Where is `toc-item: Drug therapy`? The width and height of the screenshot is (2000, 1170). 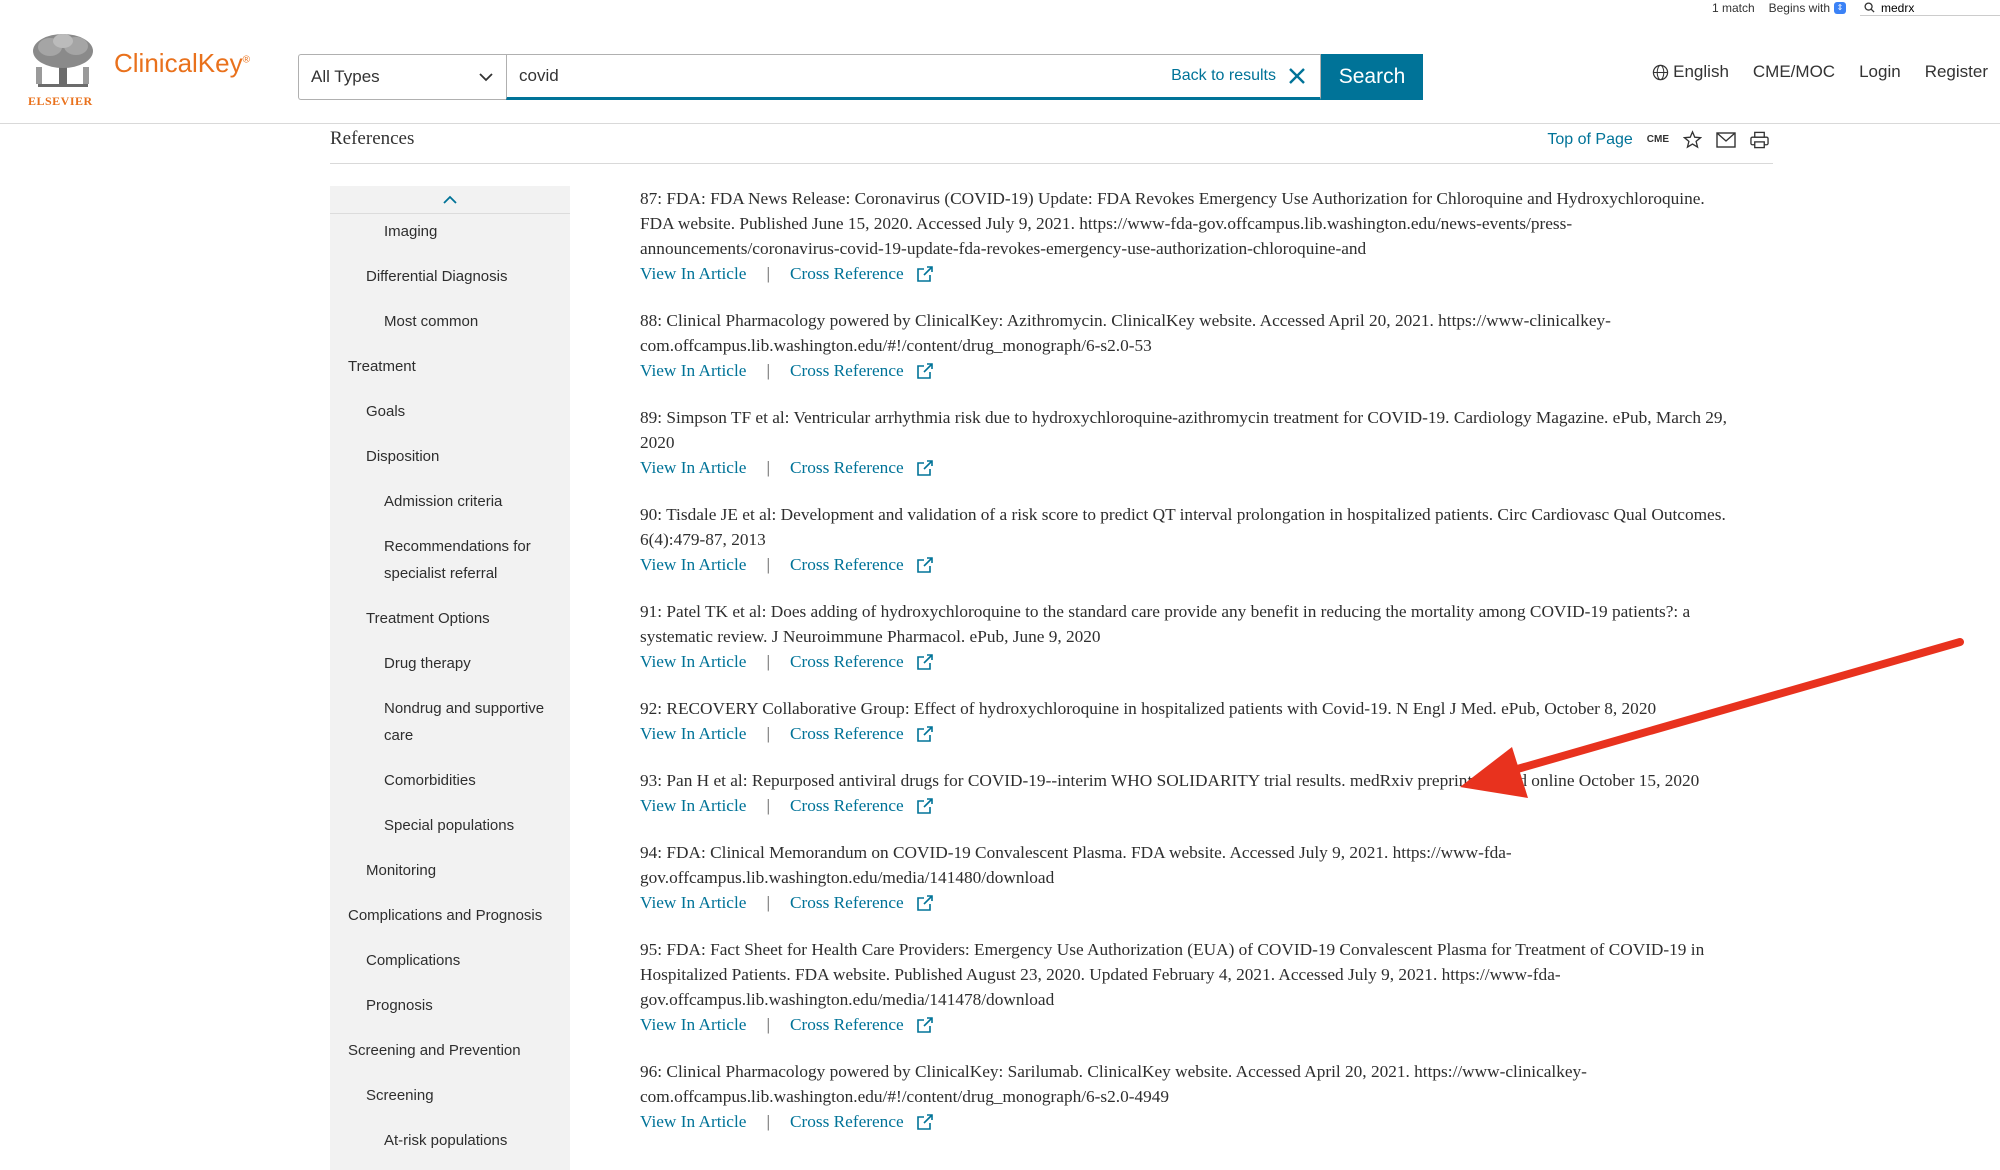 toc-item: Drug therapy is located at coordinates (450, 668).